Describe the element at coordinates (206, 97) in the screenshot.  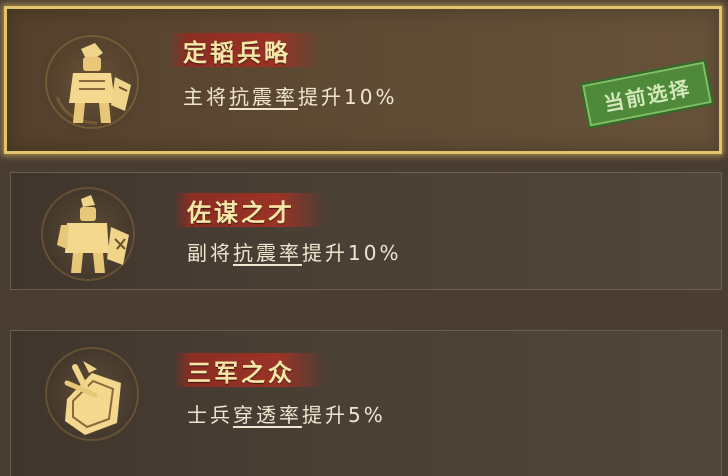
I see `desc-target: 主将` at that location.